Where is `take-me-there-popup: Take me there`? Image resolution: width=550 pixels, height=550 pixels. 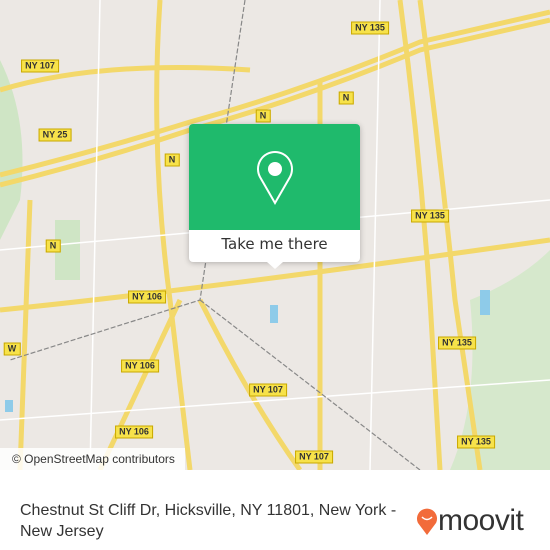
take-me-there-popup: Take me there is located at coordinates (274, 196).